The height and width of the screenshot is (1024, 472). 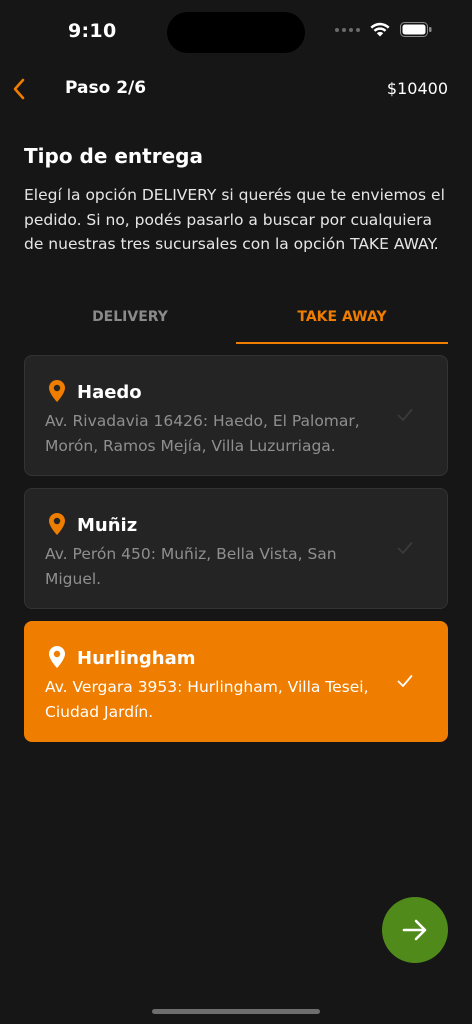 I want to click on chevron-left-icon, so click(x=19, y=89).